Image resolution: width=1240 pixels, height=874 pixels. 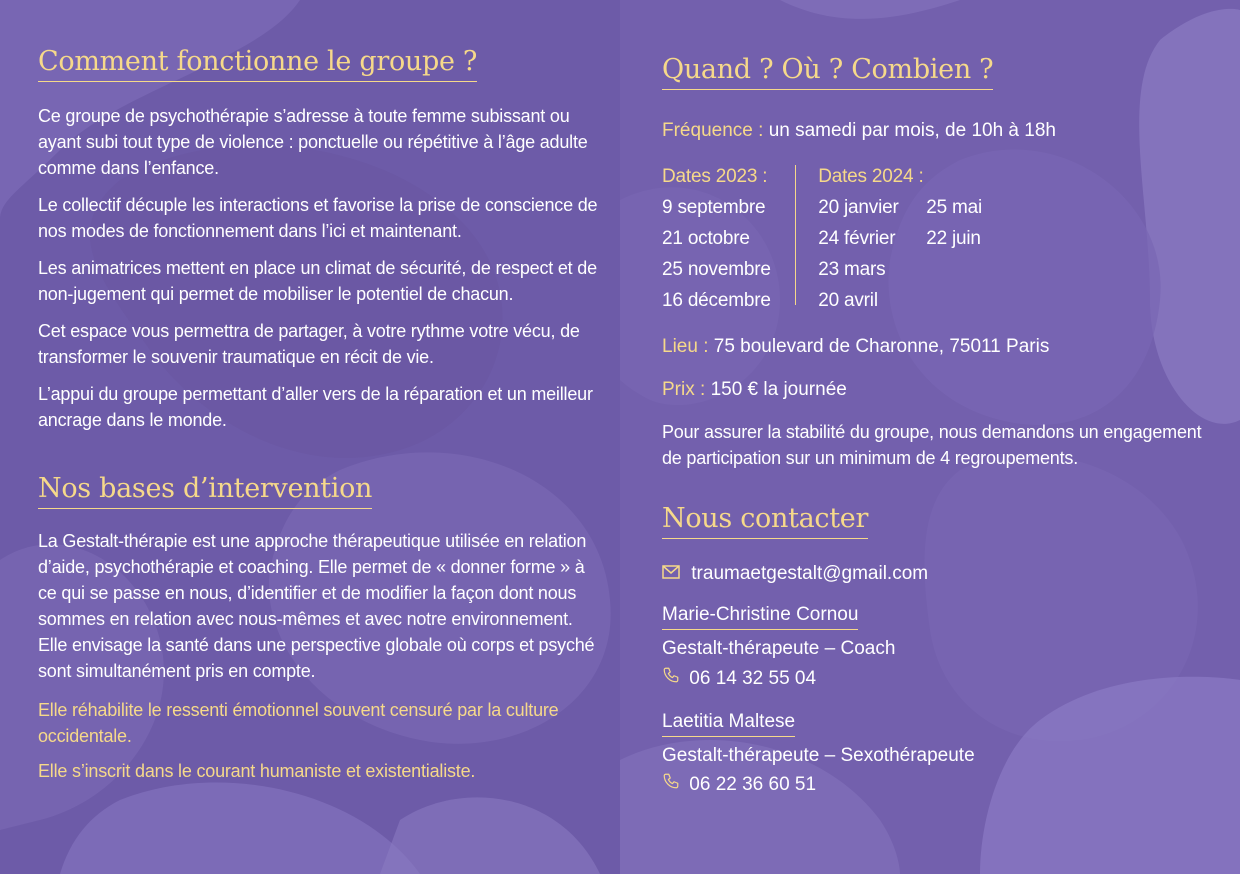 What do you see at coordinates (684, 389) in the screenshot?
I see `prix-label: Prix :` at bounding box center [684, 389].